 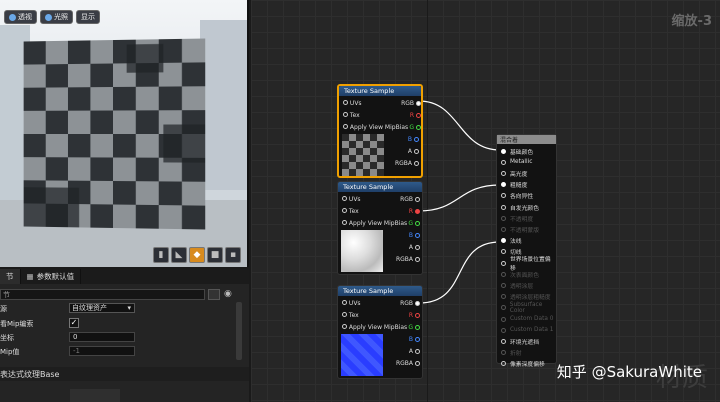 I want to click on building-right, so click(x=223, y=105).